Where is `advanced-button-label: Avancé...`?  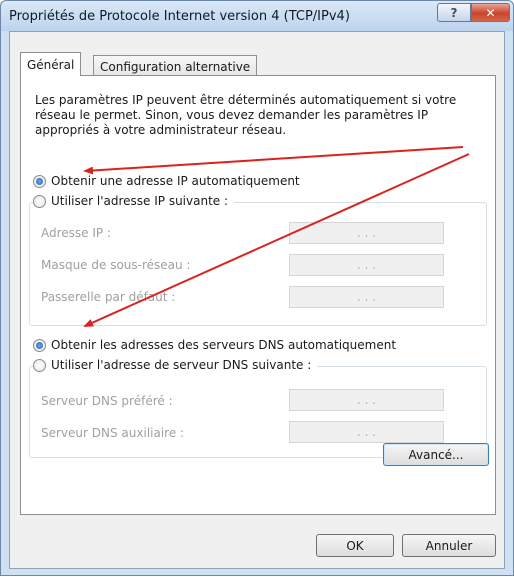
advanced-button-label: Avancé... is located at coordinates (436, 454).